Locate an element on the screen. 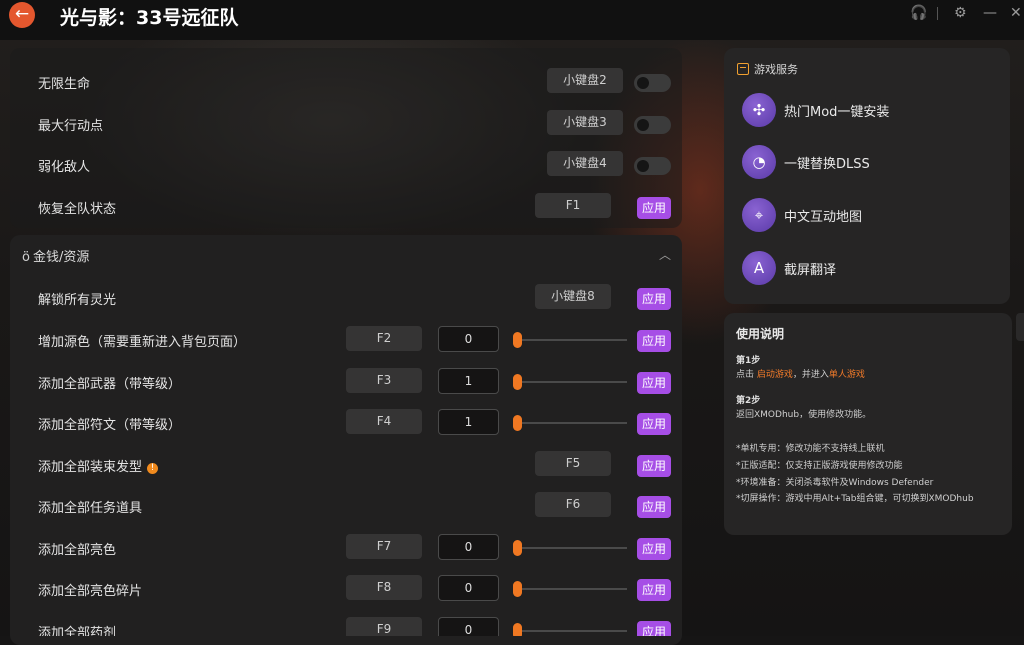 The image size is (1024, 645). step2-text: 返回XMODhub，使用修改功能。 is located at coordinates (804, 415).